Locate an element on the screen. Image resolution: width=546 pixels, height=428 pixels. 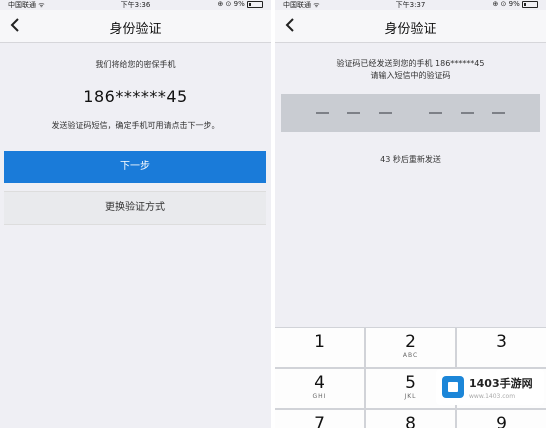
key-7: 7 is located at coordinates (319, 419).